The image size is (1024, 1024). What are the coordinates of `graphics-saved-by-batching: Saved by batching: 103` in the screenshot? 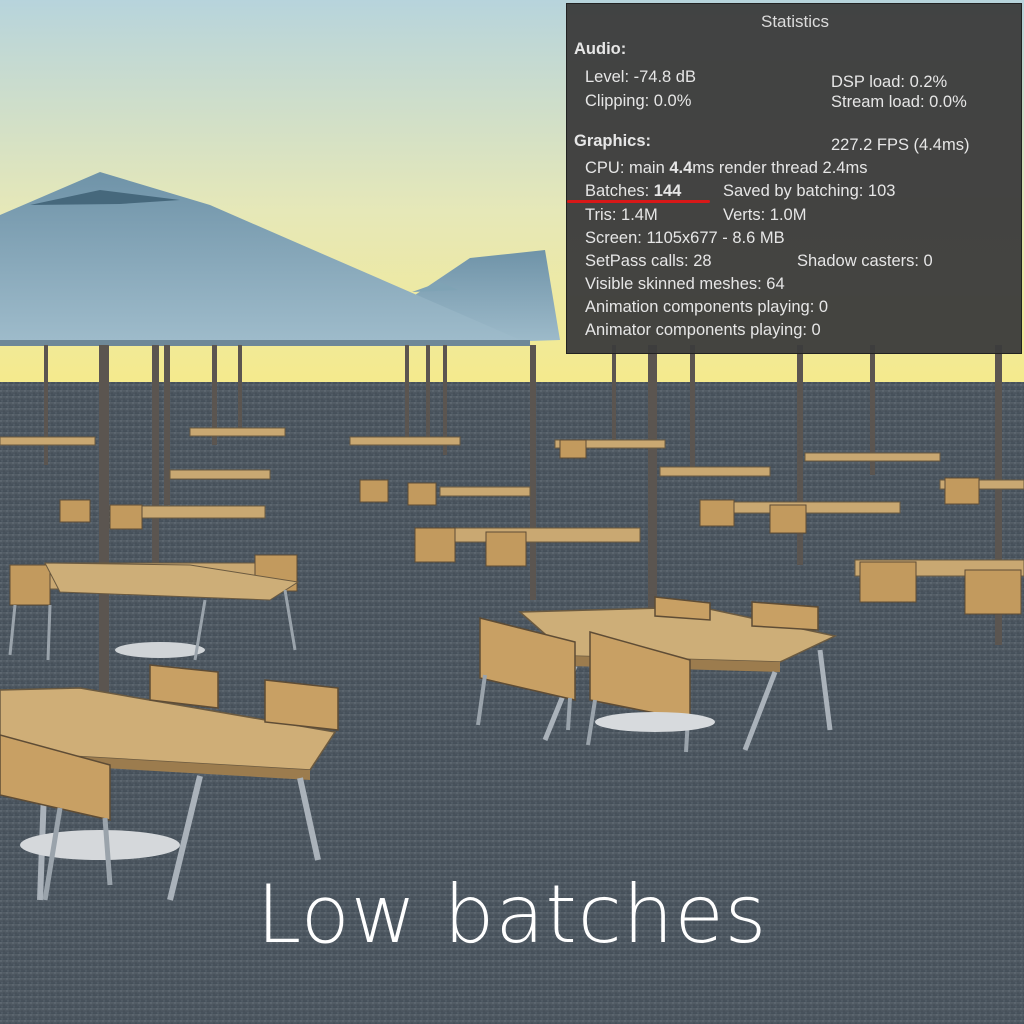 It's located at (809, 191).